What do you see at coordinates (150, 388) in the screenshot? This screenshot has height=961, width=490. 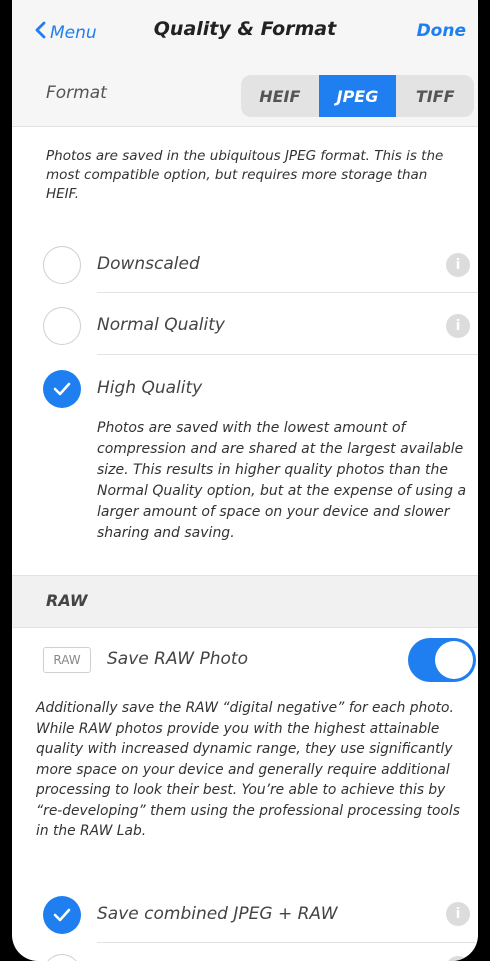 I see `high-quality-label: High Quality` at bounding box center [150, 388].